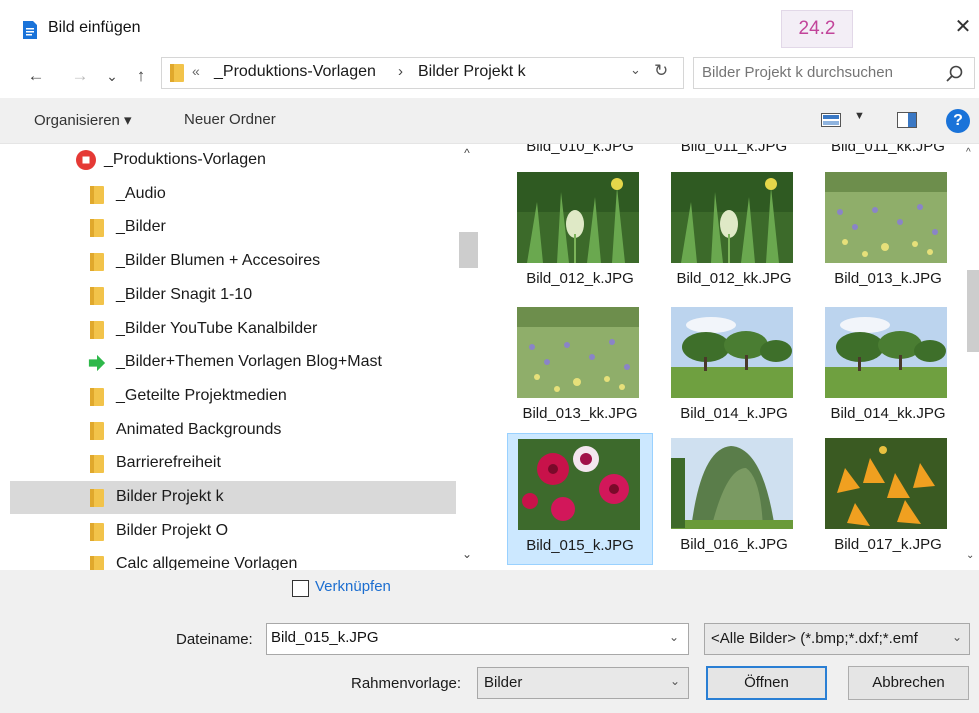  I want to click on file-name-label: Bild_011_kk.JPG, so click(888, 149).